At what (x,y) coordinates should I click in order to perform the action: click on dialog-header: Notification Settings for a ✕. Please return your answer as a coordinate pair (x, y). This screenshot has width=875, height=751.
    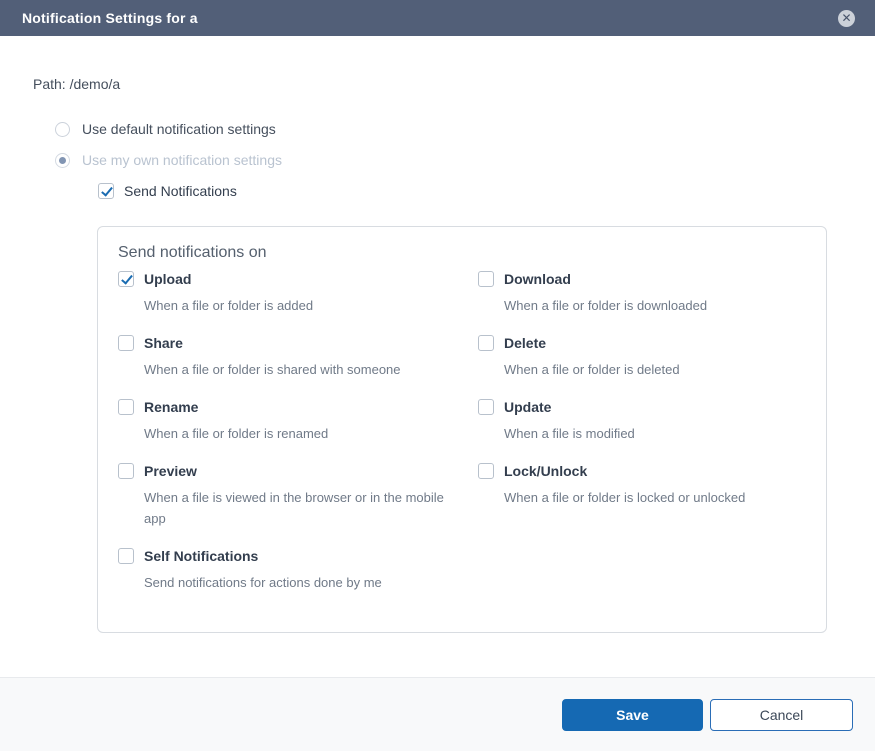
    Looking at the image, I should click on (437, 18).